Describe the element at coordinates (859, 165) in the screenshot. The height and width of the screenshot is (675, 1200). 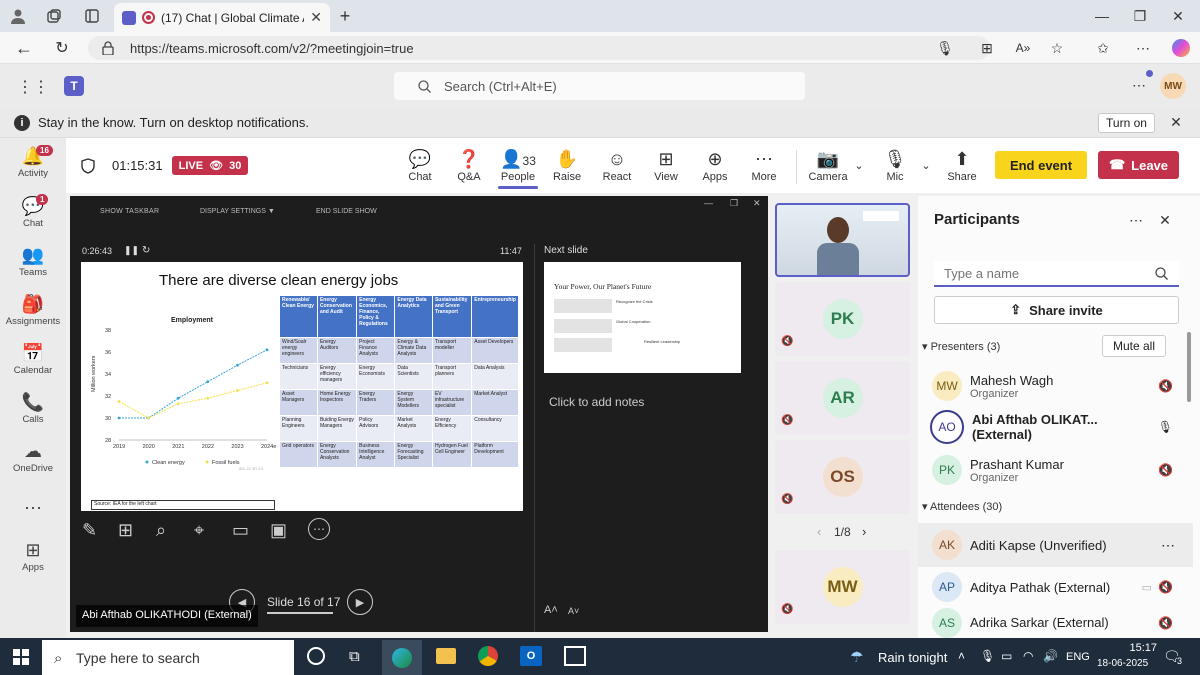
I see `camera-chevron-down-icon: ⌄` at that location.